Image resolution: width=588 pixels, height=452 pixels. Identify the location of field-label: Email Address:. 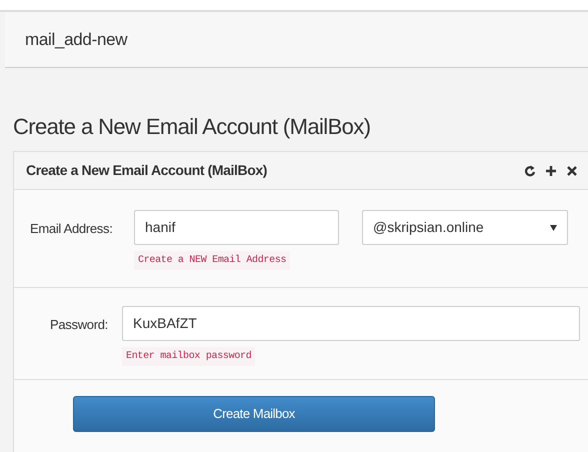
(71, 229).